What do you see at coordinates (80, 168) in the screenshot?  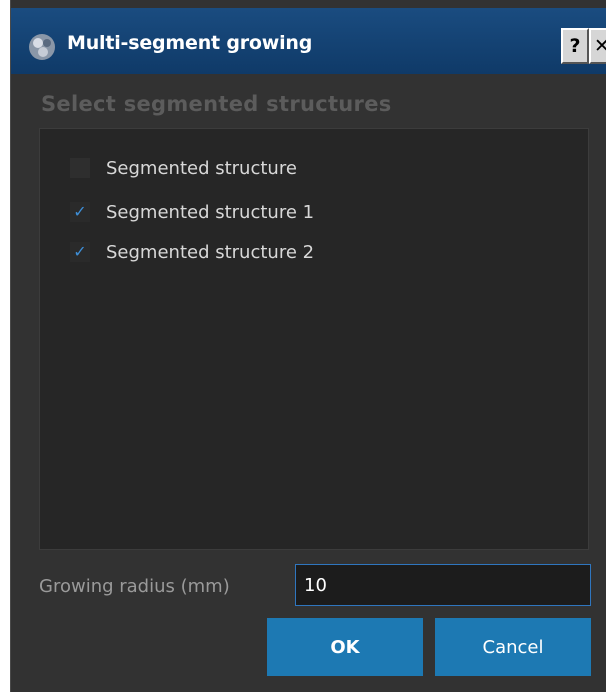 I see `checkbox-unchecked` at bounding box center [80, 168].